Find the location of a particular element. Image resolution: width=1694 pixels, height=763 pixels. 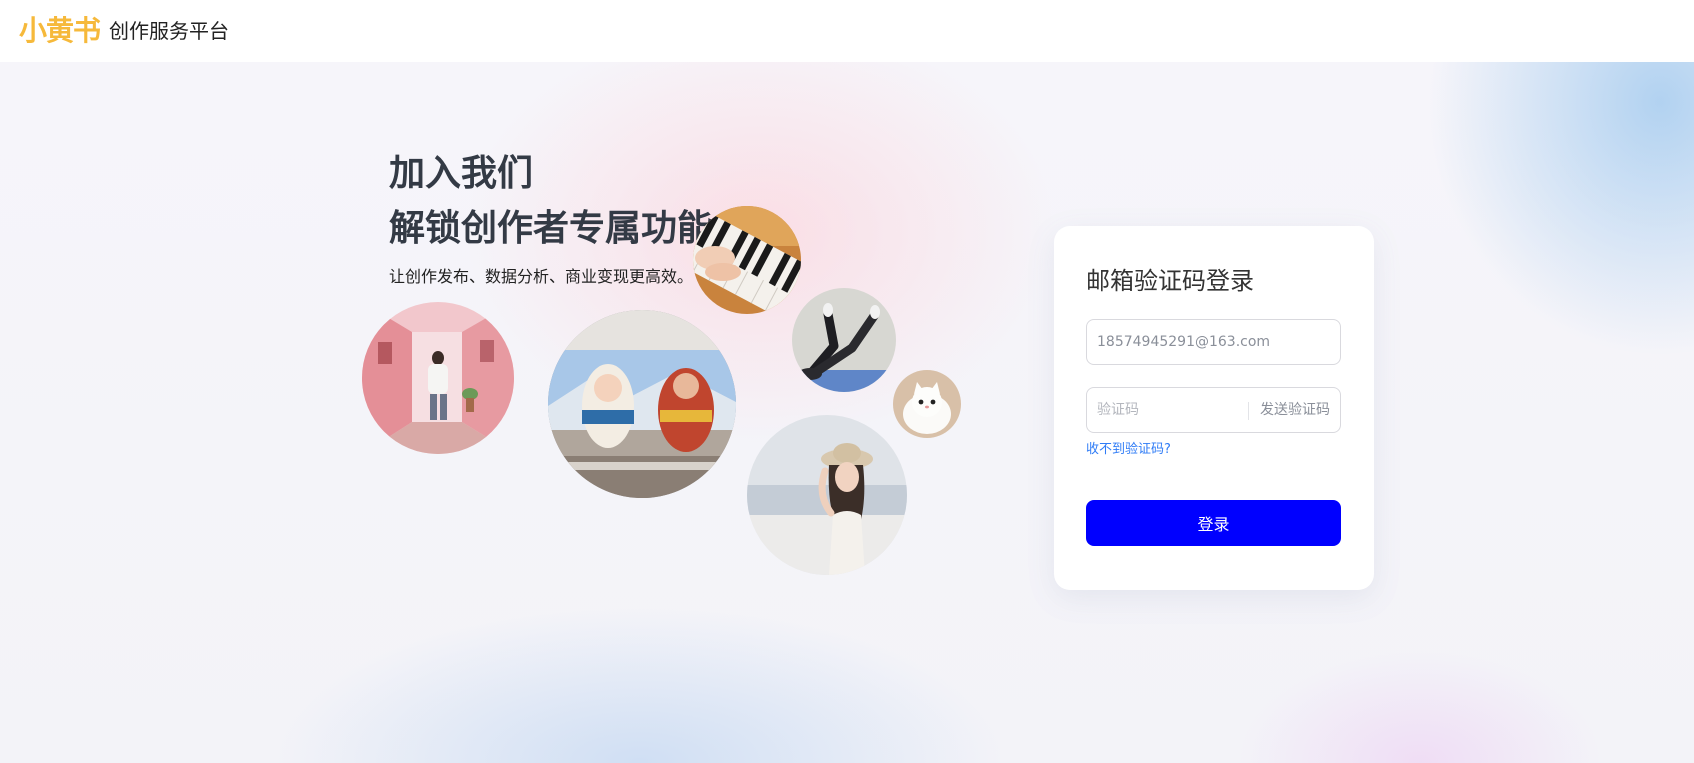

email-field-wrapper is located at coordinates (1213, 342).